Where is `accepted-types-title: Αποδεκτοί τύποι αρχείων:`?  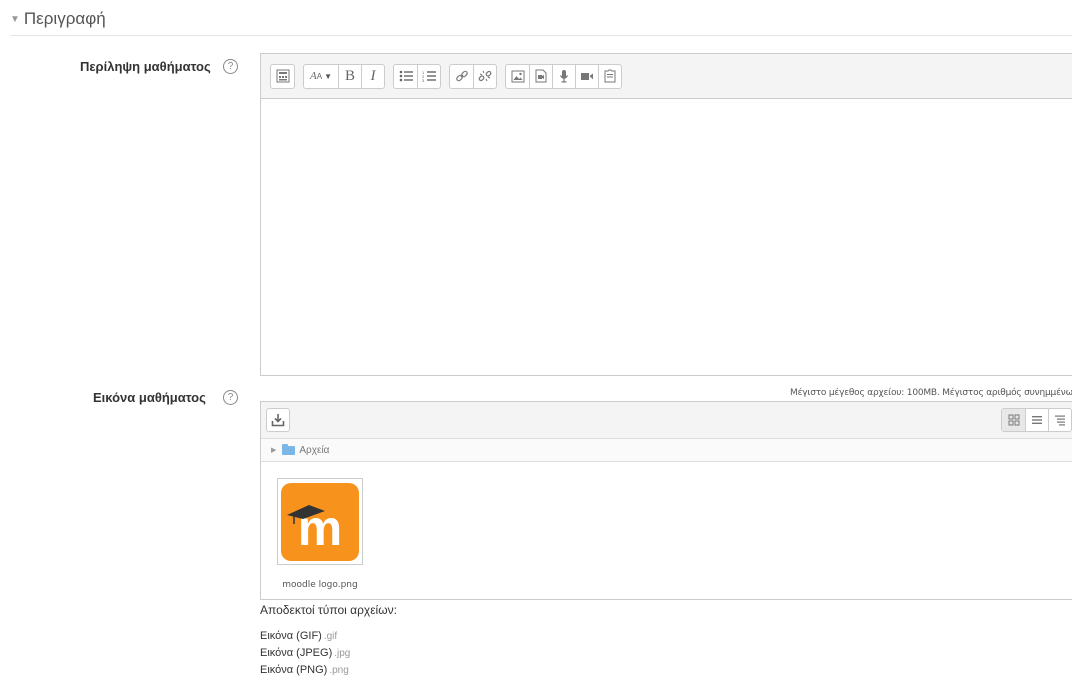
accepted-types-title: Αποδεκτοί τύποι αρχείων: is located at coordinates (328, 610).